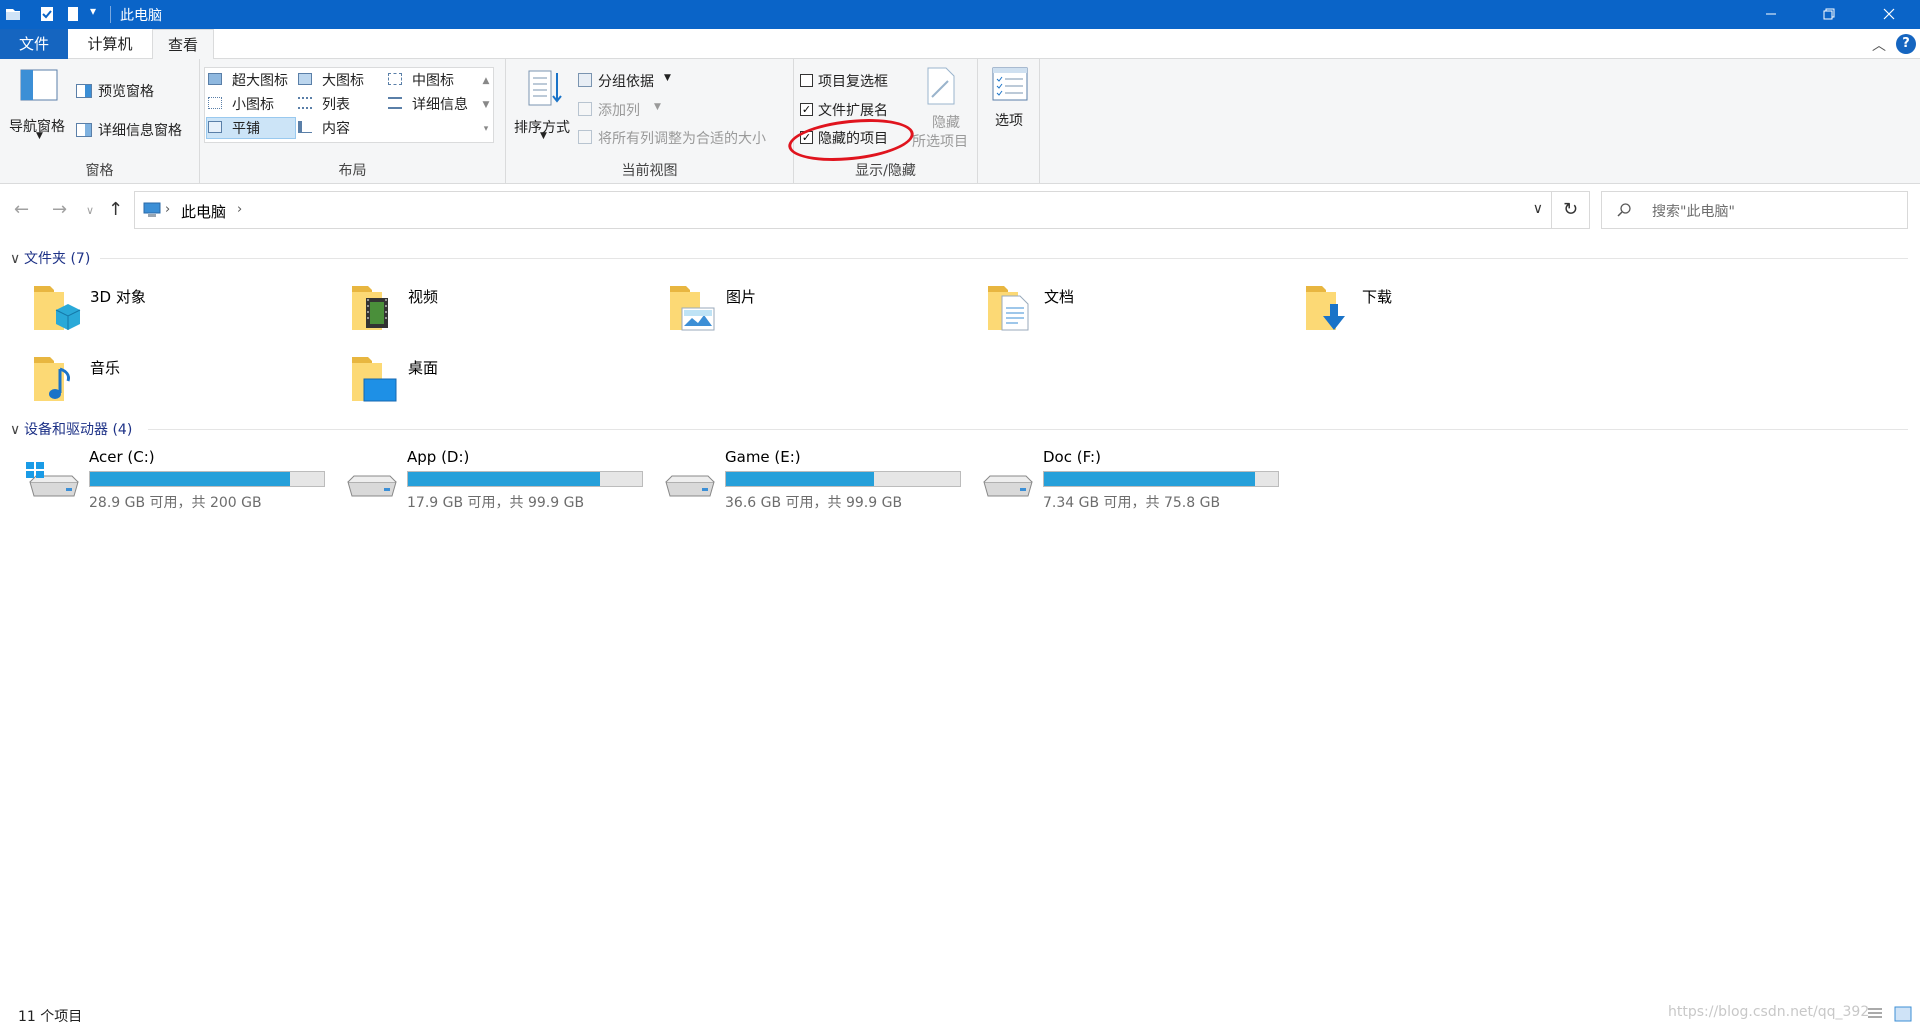 The height and width of the screenshot is (1030, 1920). I want to click on folders-section-header: ∨ 文件夹 (7), so click(50, 258).